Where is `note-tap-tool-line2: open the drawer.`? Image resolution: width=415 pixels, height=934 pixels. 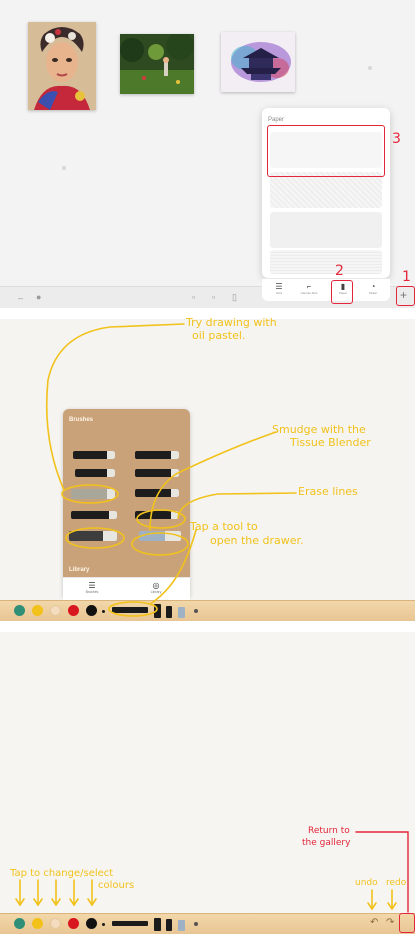 note-tap-tool-line2: open the drawer. is located at coordinates (257, 540).